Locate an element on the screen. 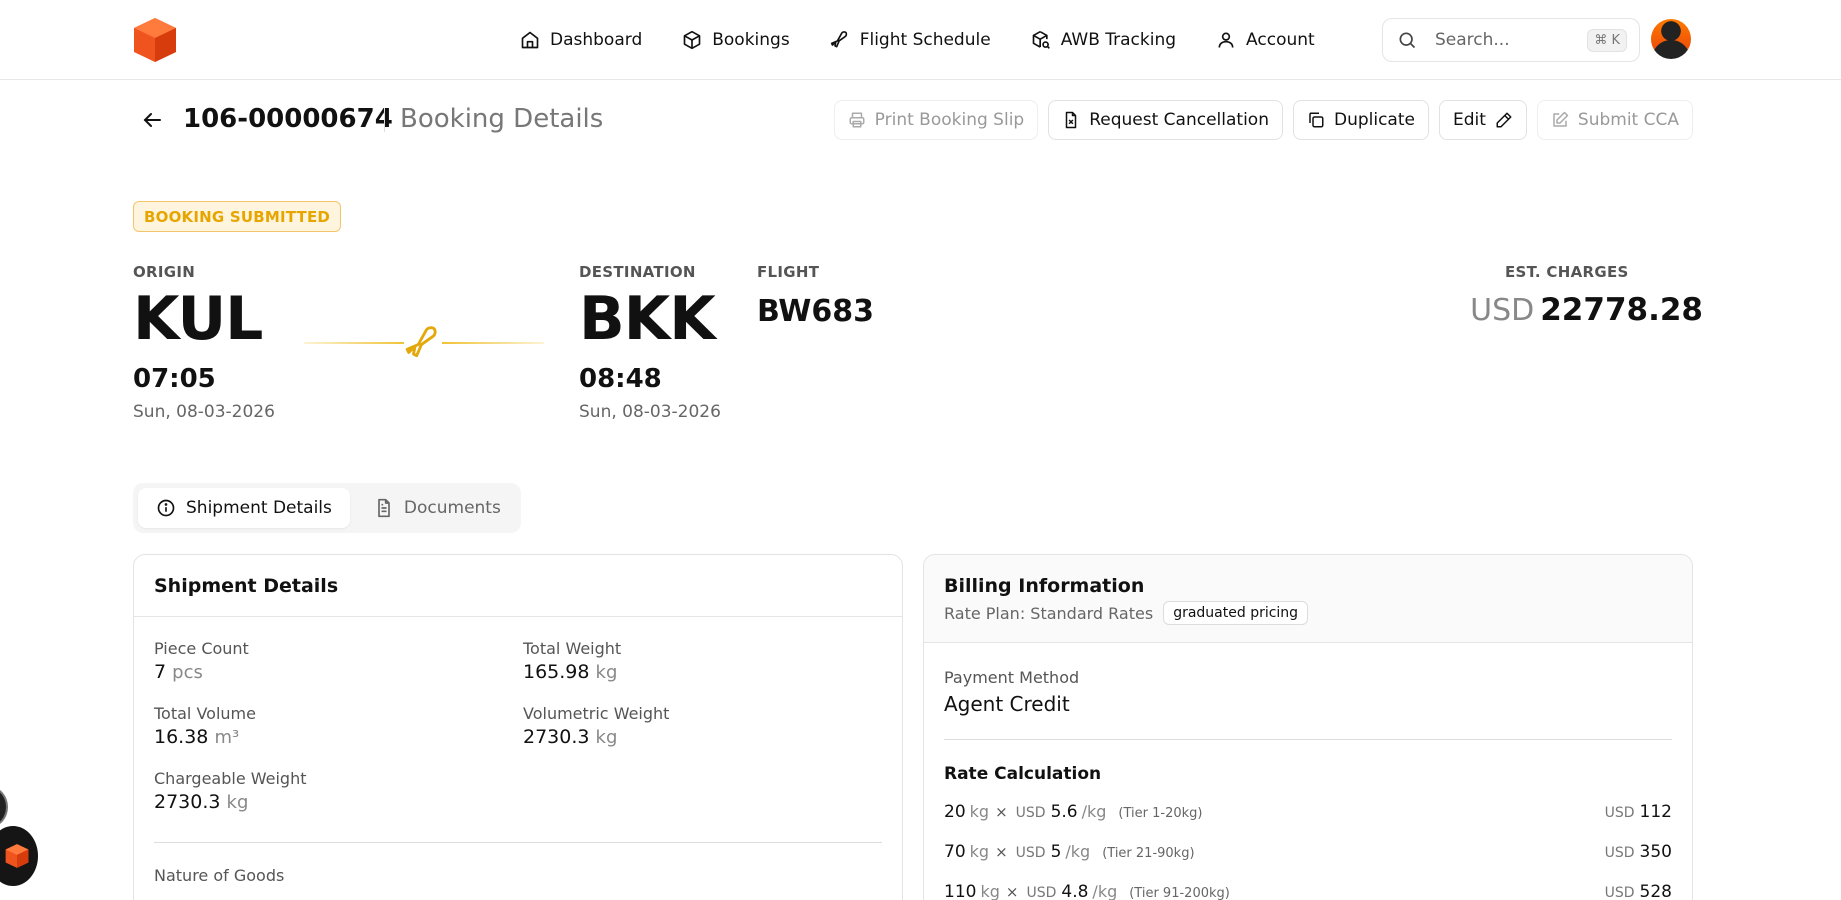  chargeable-weight-value: 2730.3 is located at coordinates (187, 802).